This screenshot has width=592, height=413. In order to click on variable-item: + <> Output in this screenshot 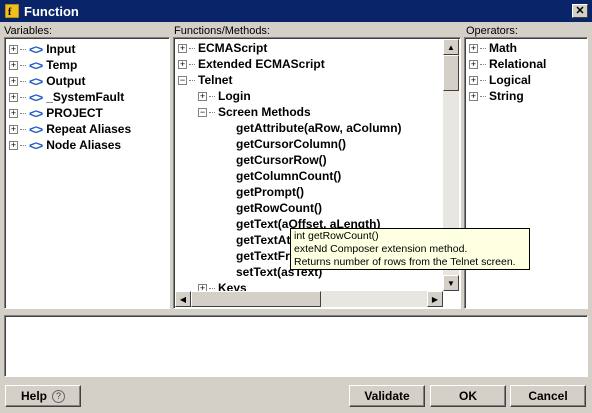, I will do `click(47, 81)`.